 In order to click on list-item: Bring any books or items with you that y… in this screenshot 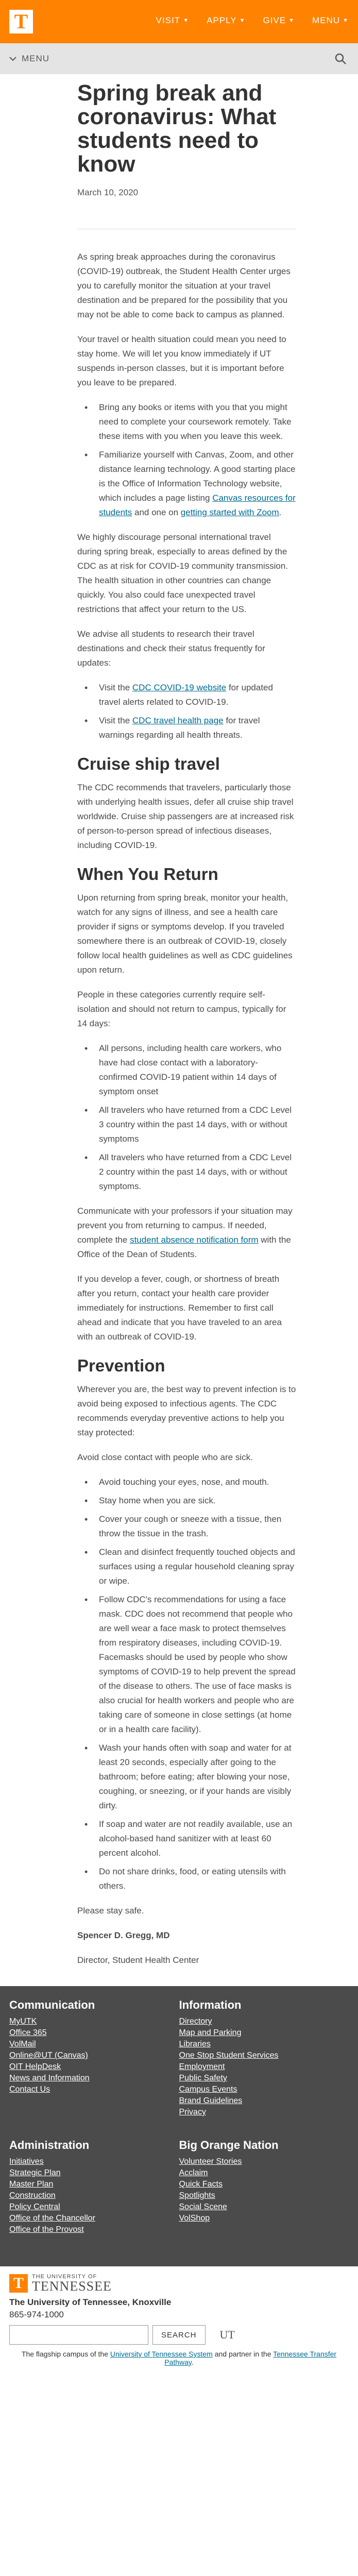, I will do `click(190, 422)`.